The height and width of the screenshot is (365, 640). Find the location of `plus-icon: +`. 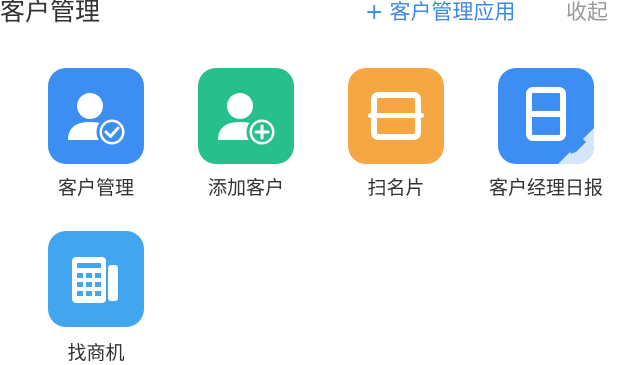

plus-icon: + is located at coordinates (374, 12).